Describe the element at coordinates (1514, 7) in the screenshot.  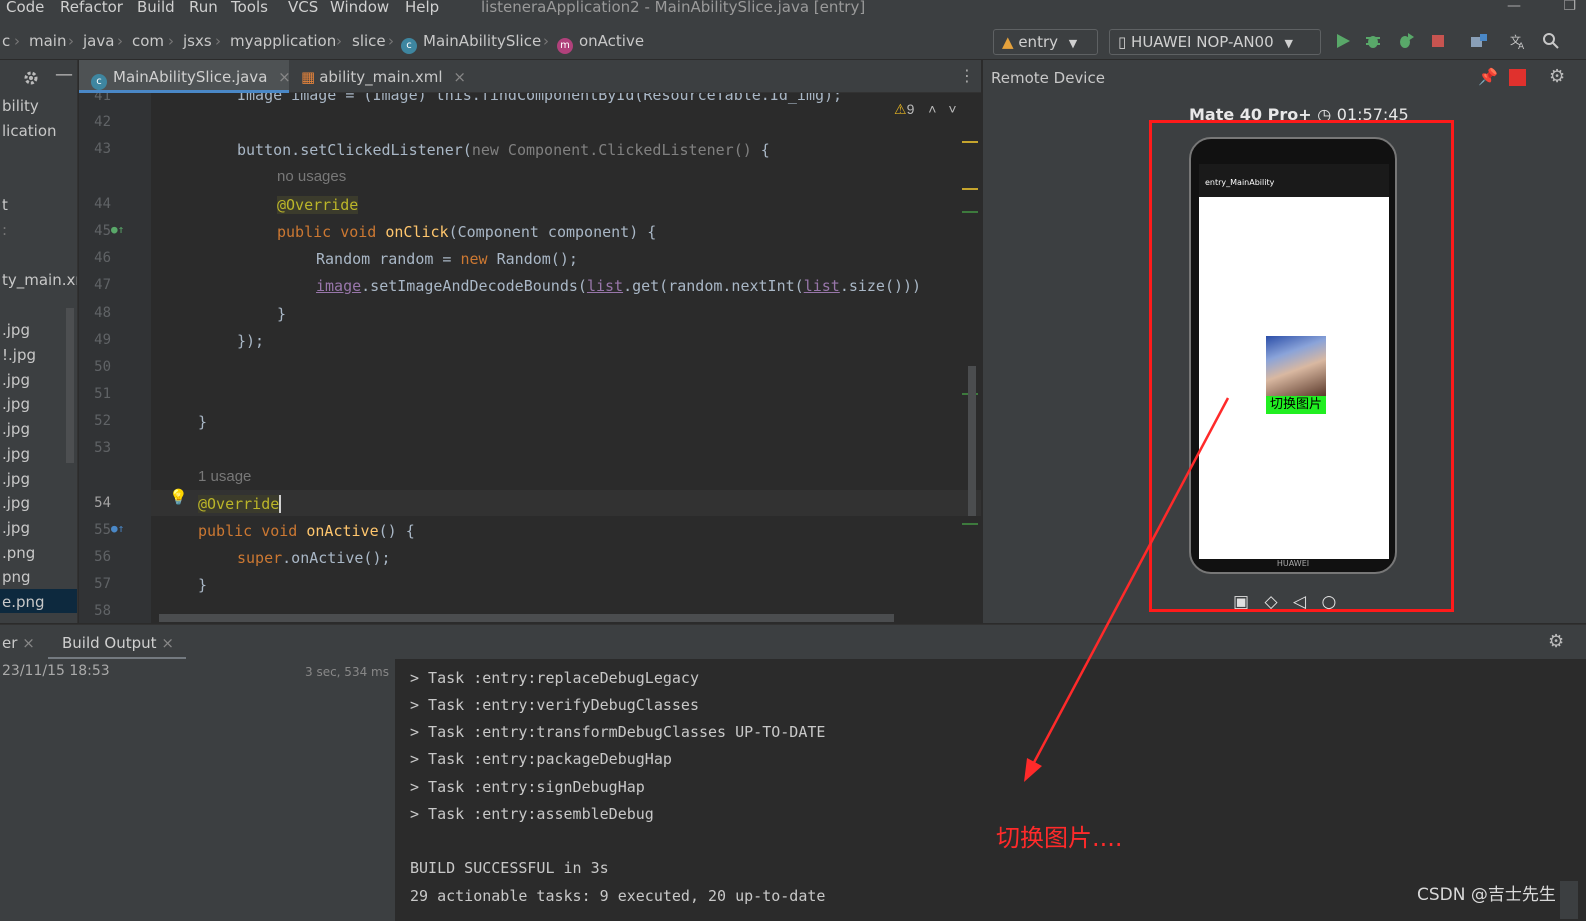
I see `minimize-icon: —` at that location.